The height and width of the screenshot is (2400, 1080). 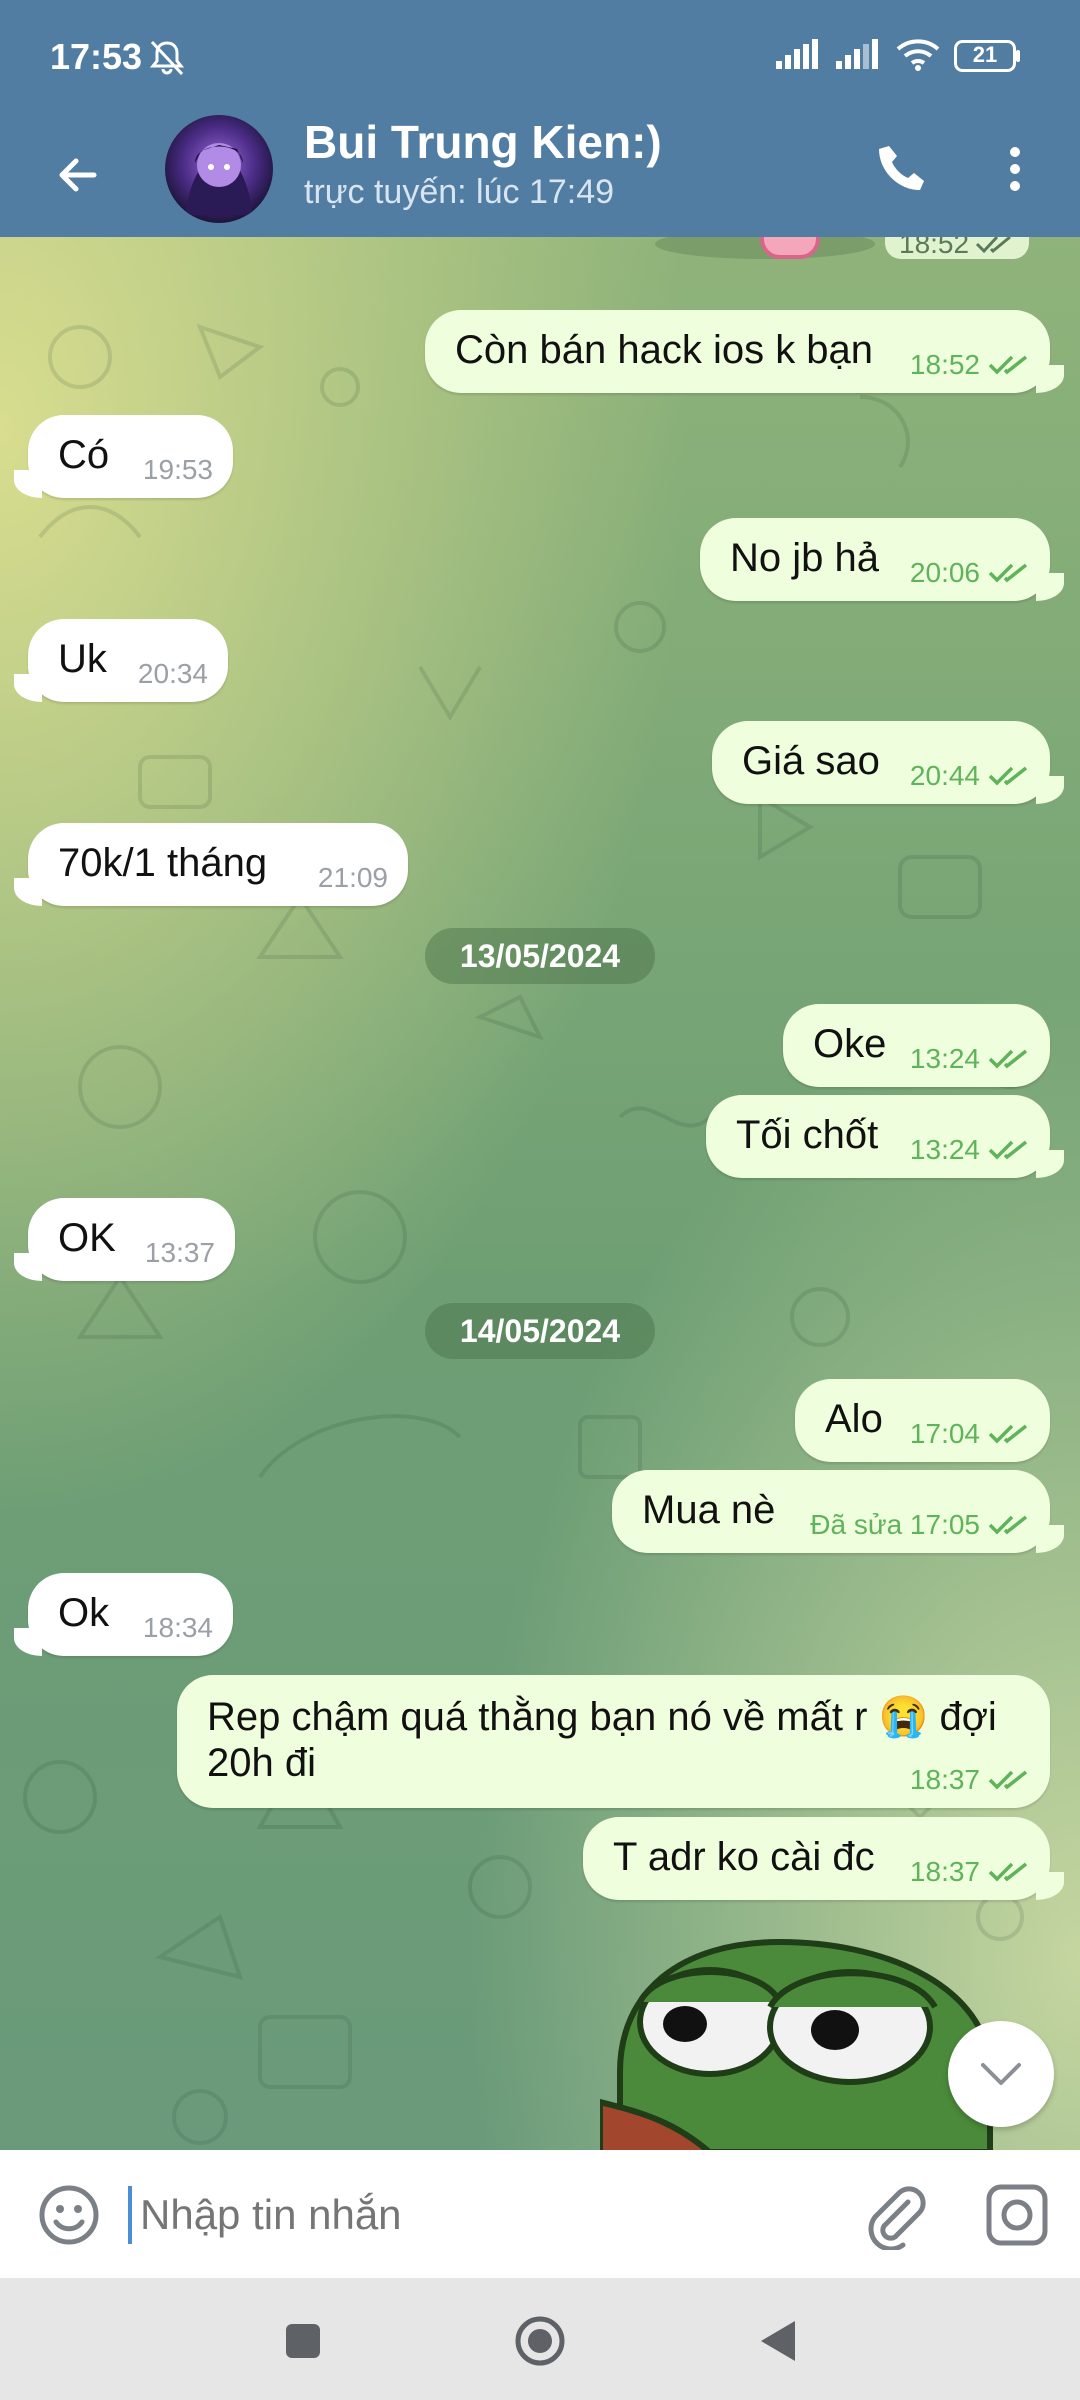 I want to click on message-text: Ok, so click(x=84, y=1613).